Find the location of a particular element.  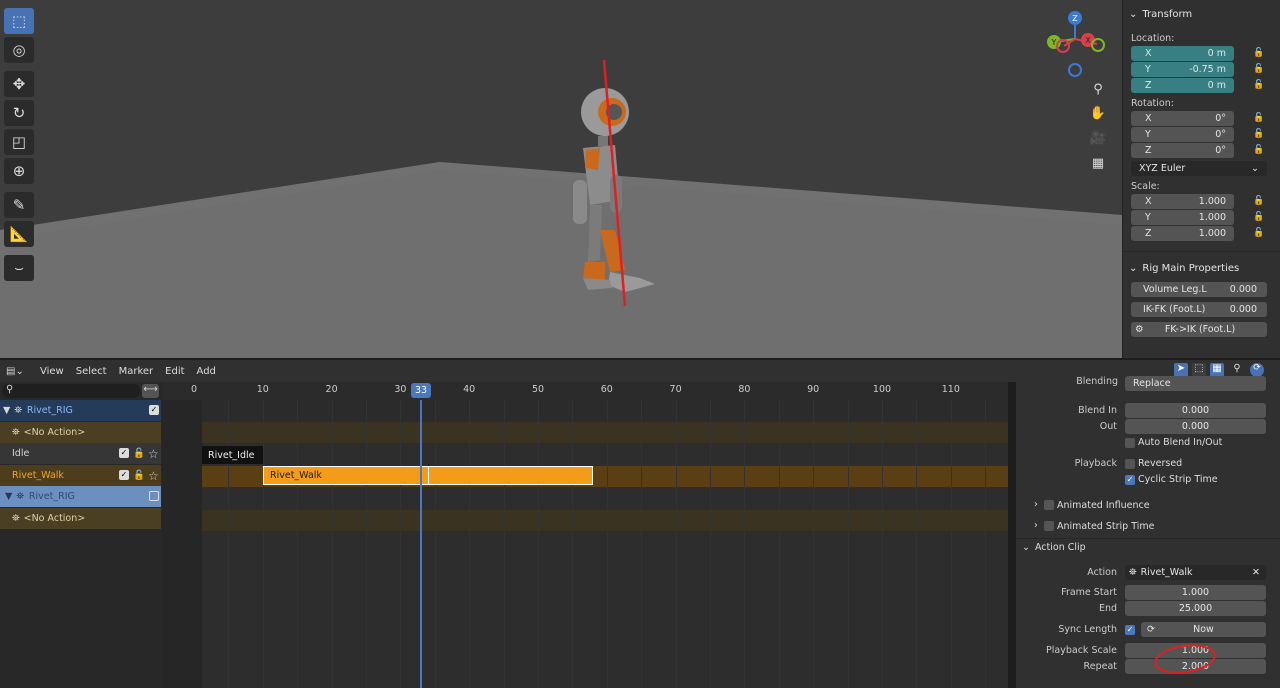

action-clip-header: ⌄ Action Clip is located at coordinates (1054, 547).